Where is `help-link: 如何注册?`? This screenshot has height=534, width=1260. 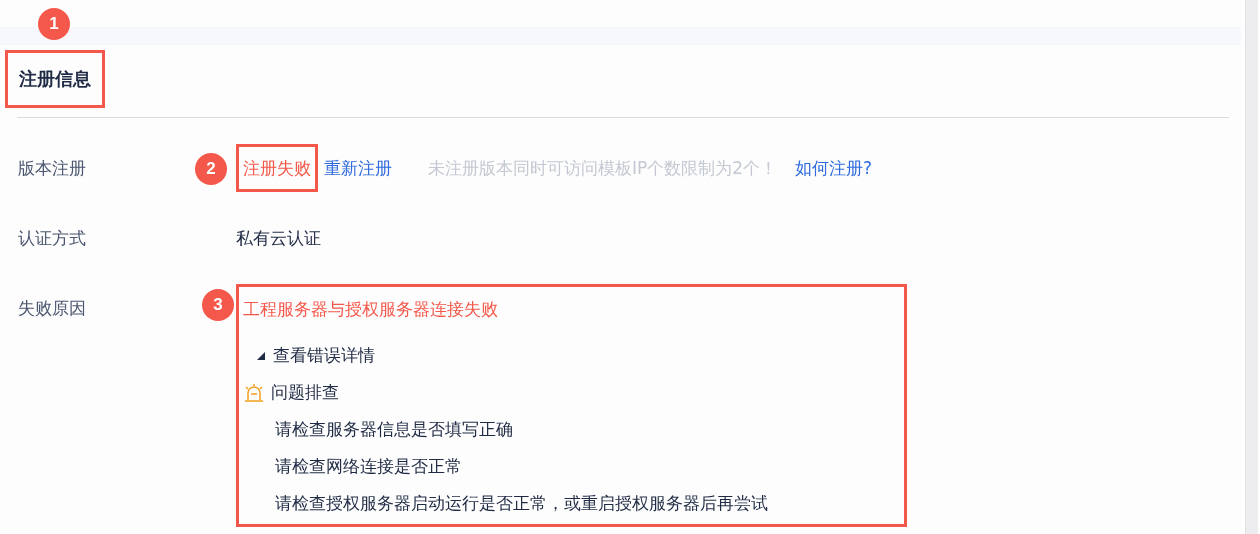
help-link: 如何注册? is located at coordinates (834, 168).